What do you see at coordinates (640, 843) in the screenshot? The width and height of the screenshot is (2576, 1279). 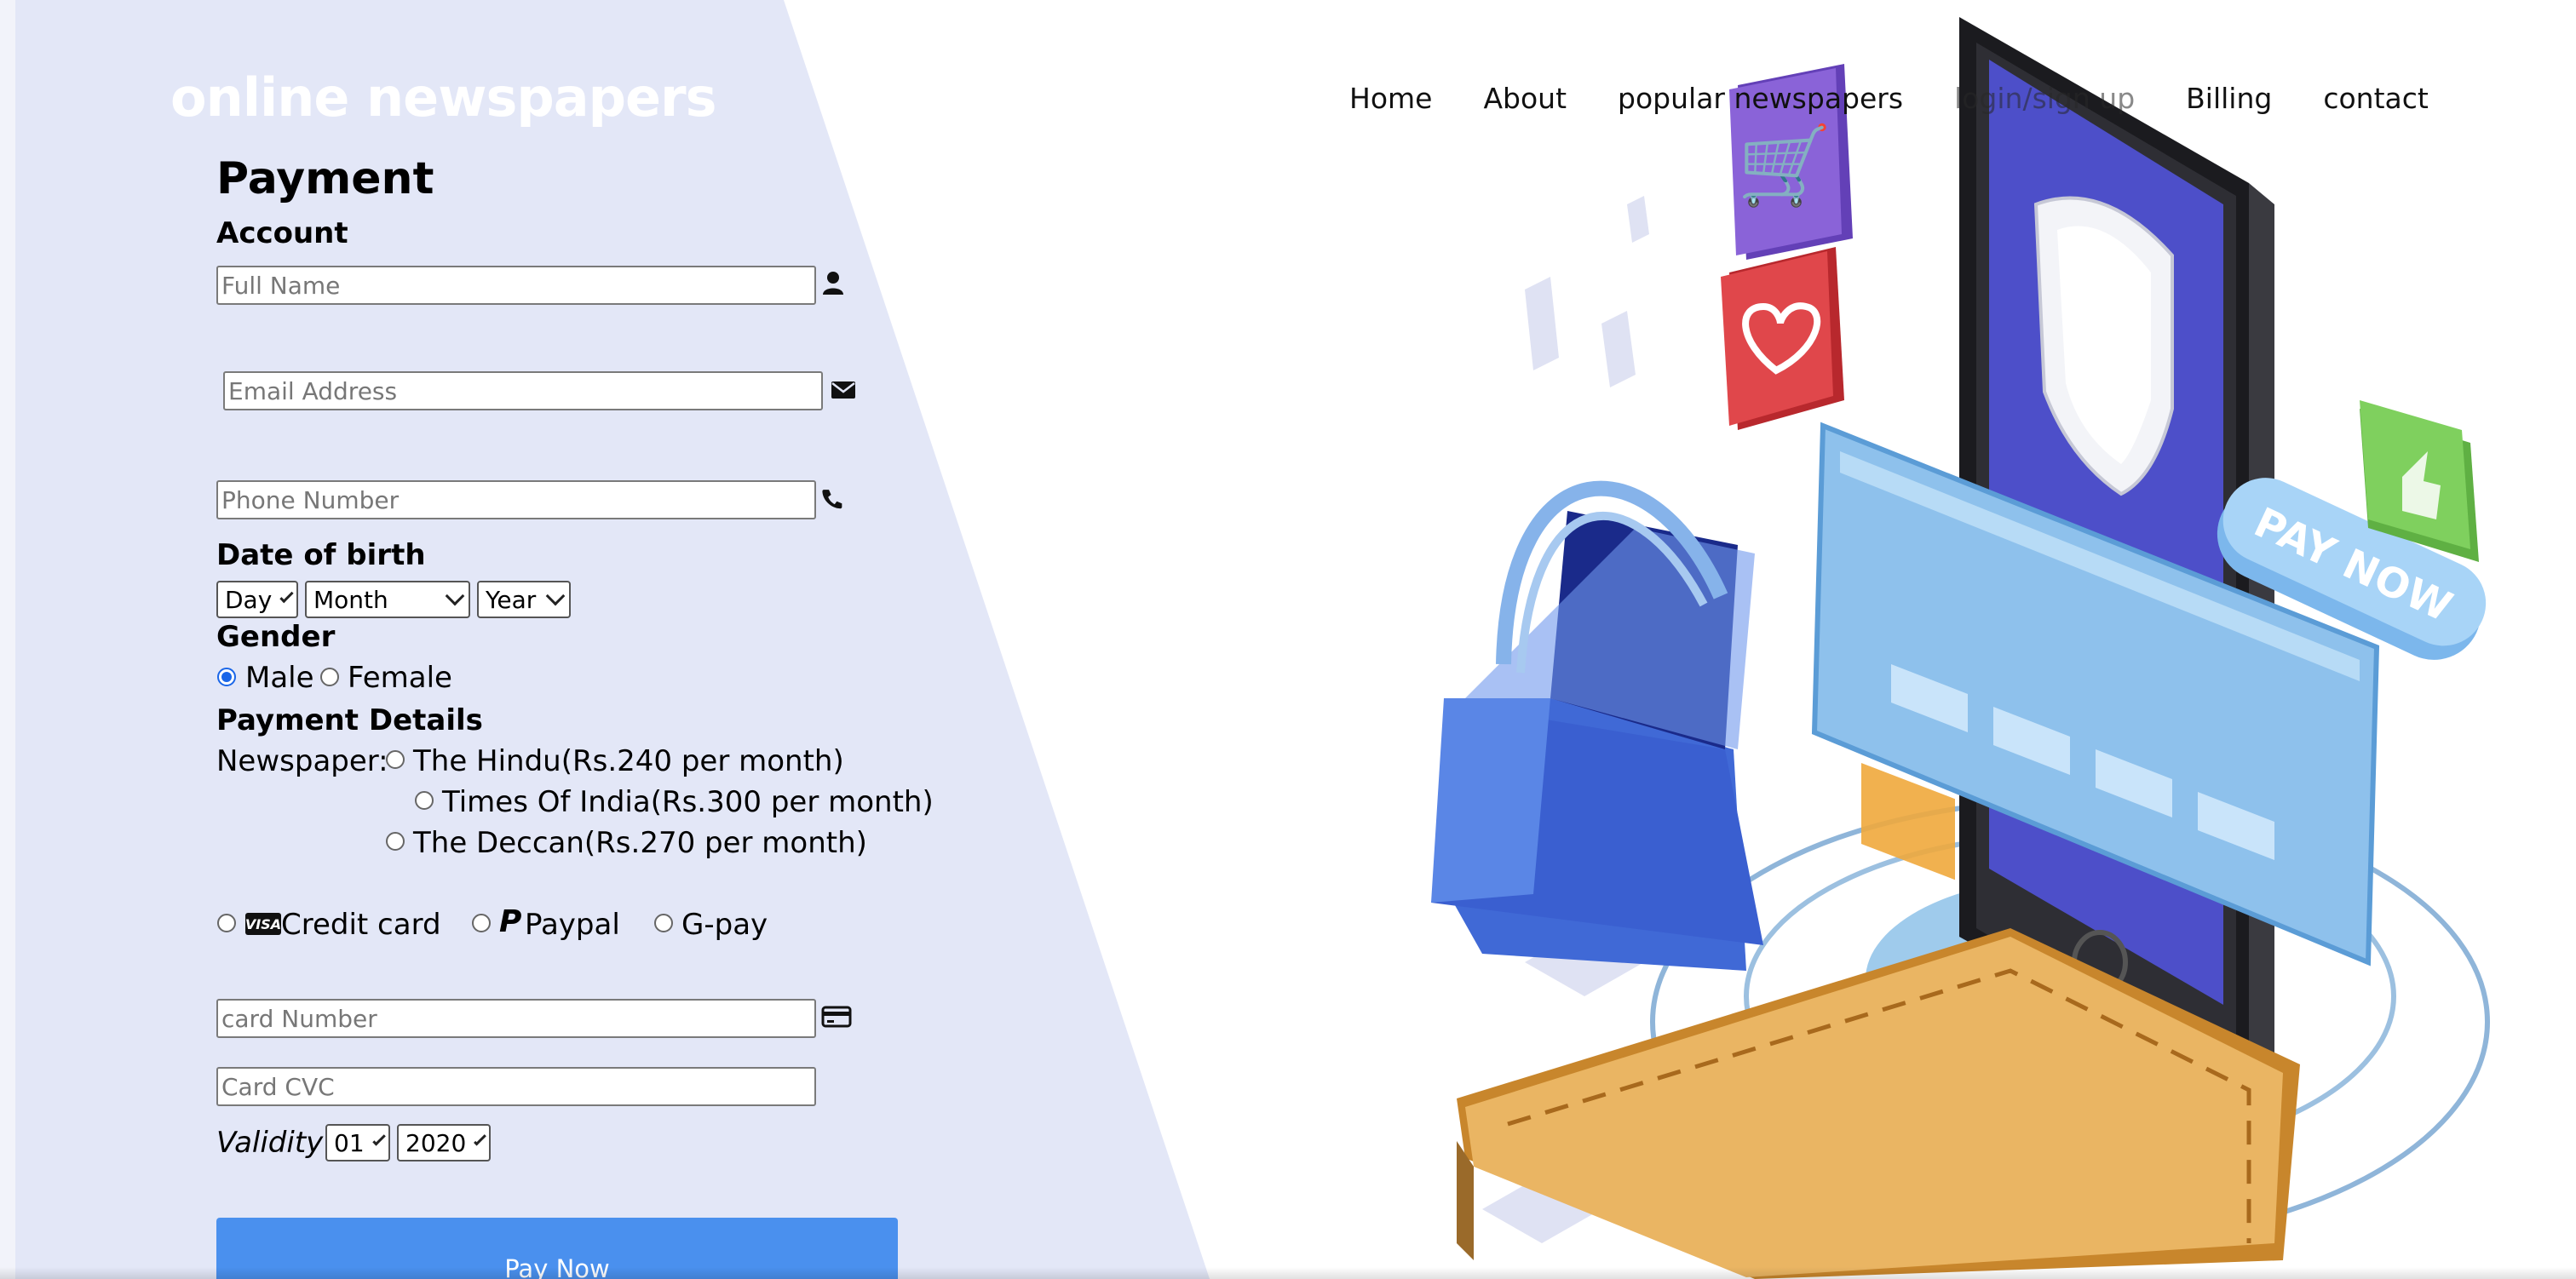 I see `newspaper-deccan-label: The Deccan(Rs.270 per month)` at bounding box center [640, 843].